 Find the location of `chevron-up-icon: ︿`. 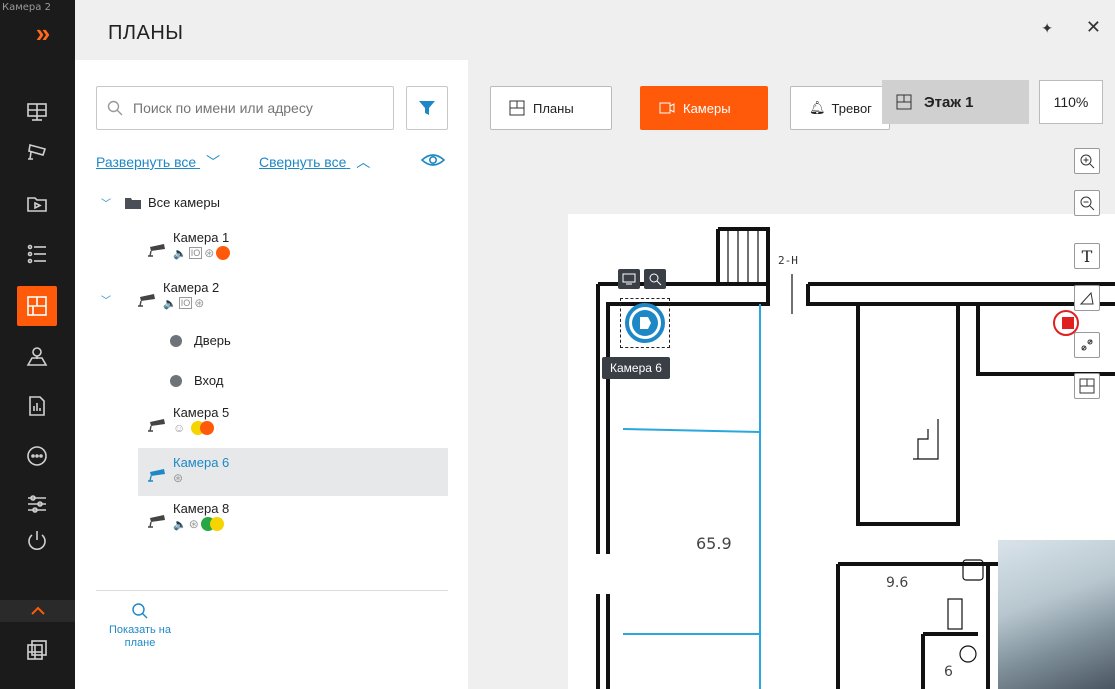

chevron-up-icon: ︿ is located at coordinates (363, 162).